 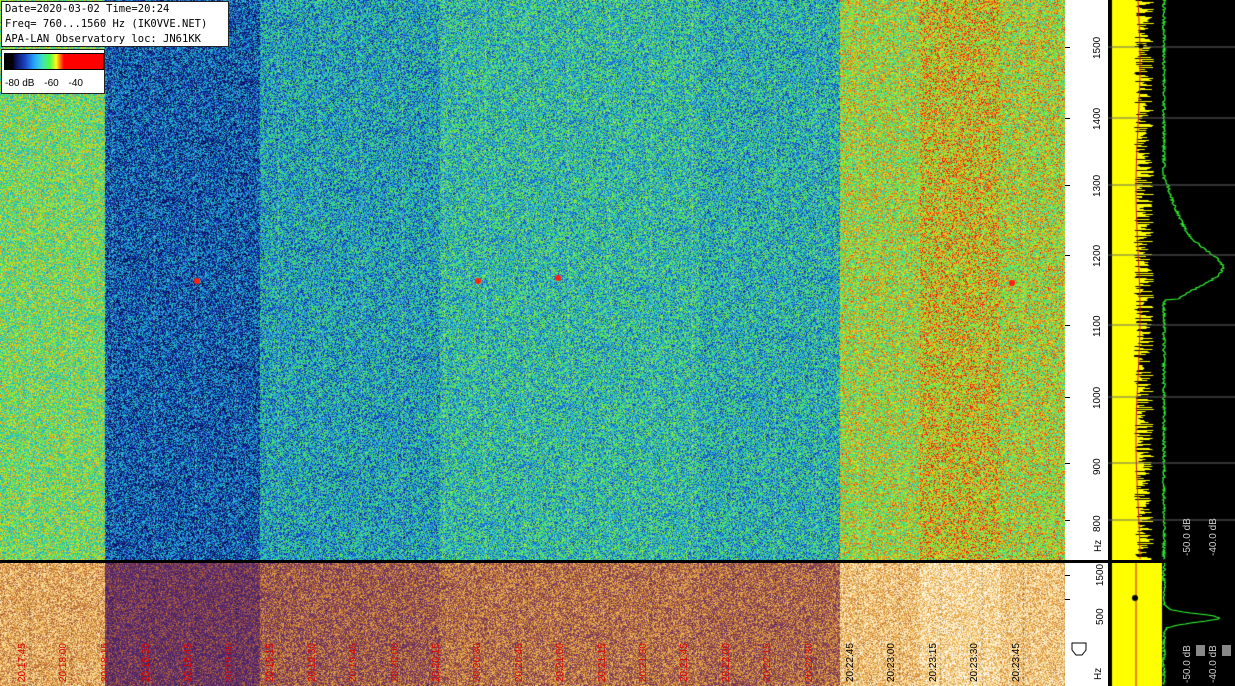 I want to click on main-axis-unit: Hz, so click(x=1098, y=545).